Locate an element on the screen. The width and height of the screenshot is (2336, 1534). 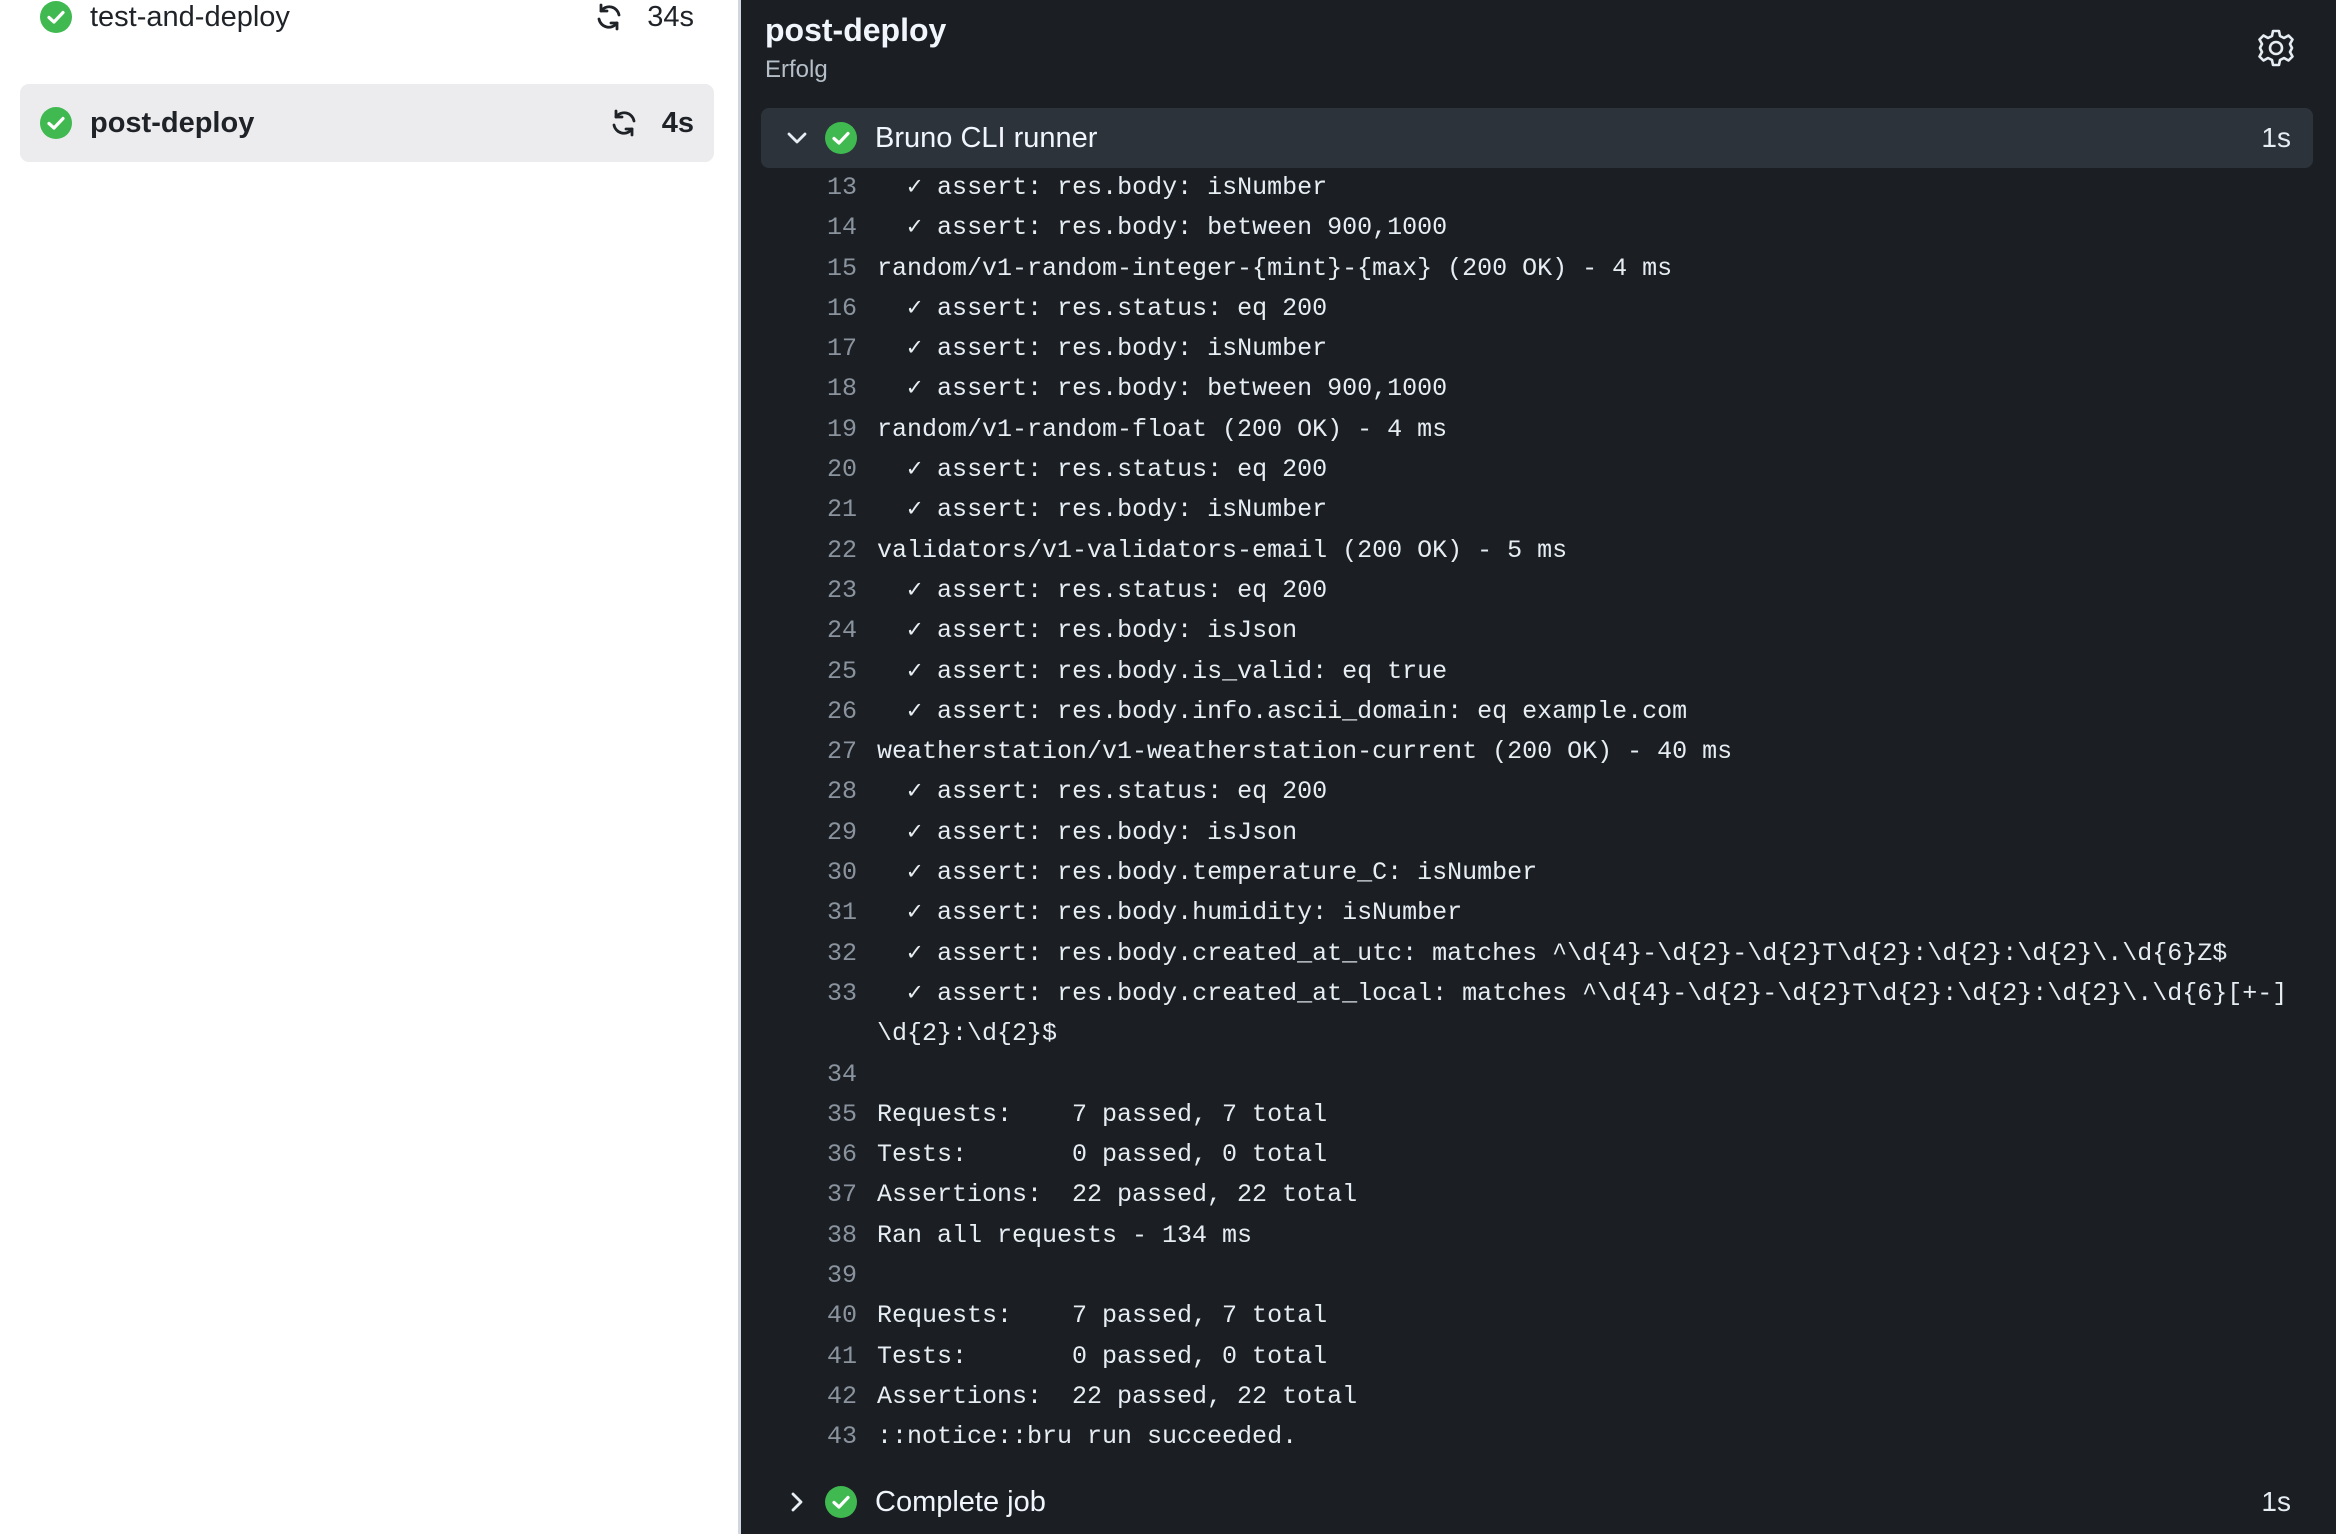
log-line: 40 Requests: 7 passed, 7 total is located at coordinates (1538, 1316).